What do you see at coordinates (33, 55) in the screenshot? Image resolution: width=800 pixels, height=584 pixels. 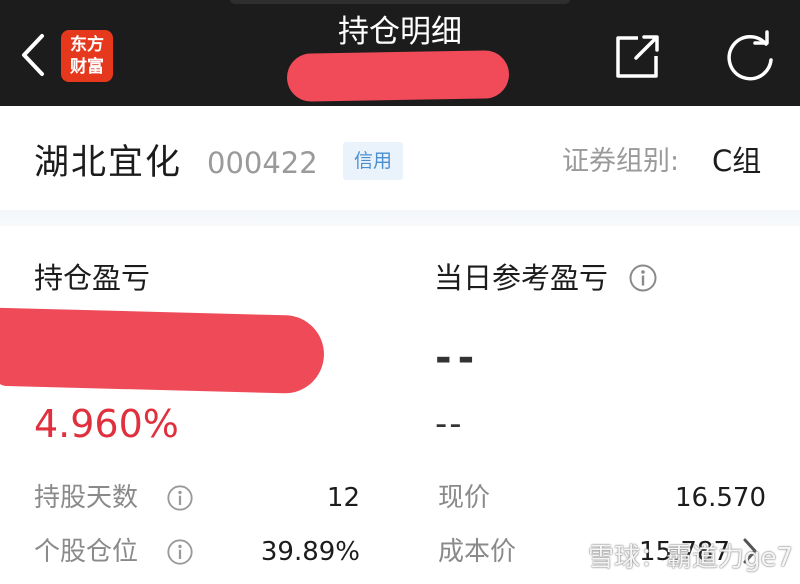 I see `back-icon` at bounding box center [33, 55].